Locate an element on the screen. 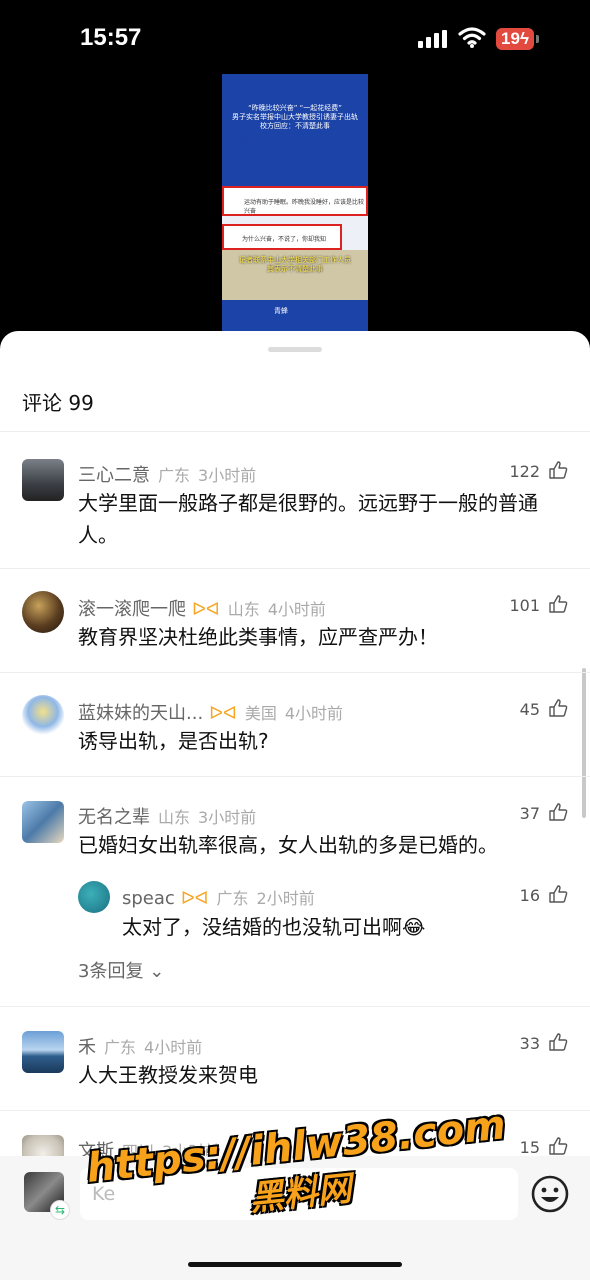 This screenshot has width=590, height=1280. comment-author: 无名之辈 山东 3小时前 is located at coordinates (167, 816).